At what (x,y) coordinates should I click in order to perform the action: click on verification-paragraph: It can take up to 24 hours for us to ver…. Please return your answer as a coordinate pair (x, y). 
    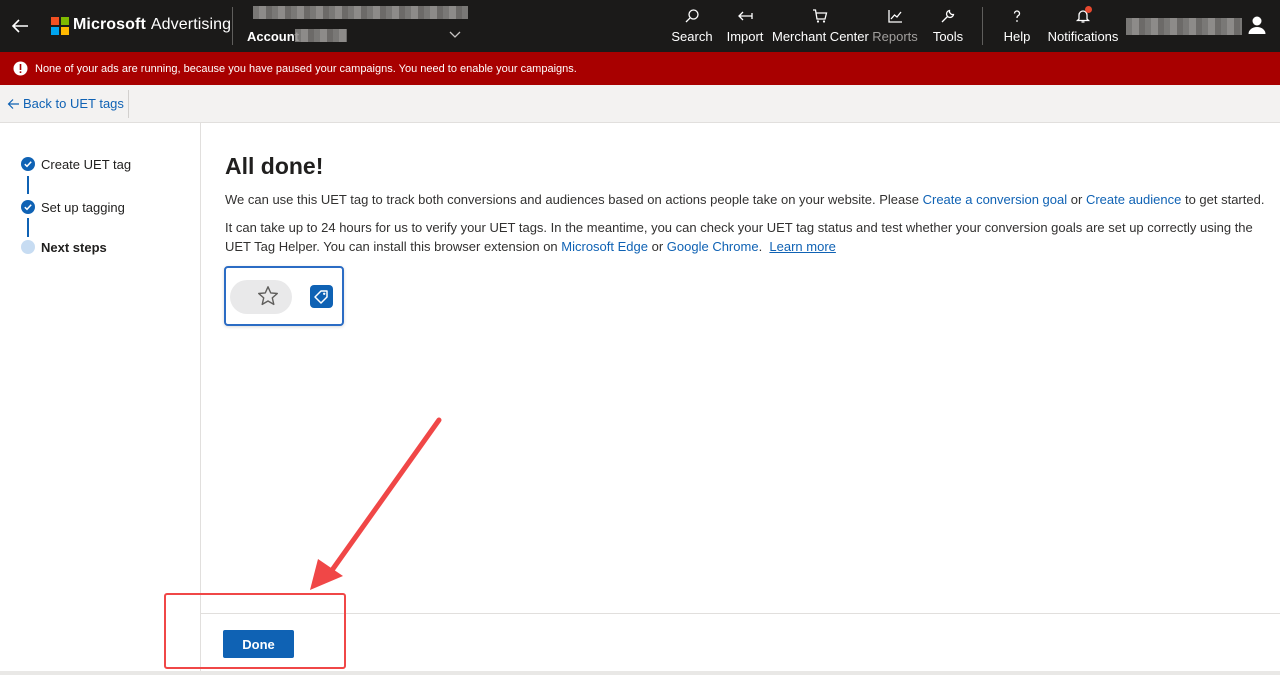
    Looking at the image, I should click on (745, 237).